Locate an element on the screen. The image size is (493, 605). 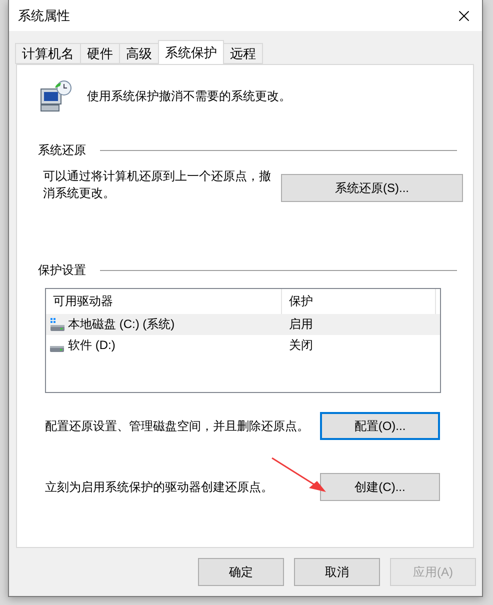
tab: 硬件 is located at coordinates (100, 53).